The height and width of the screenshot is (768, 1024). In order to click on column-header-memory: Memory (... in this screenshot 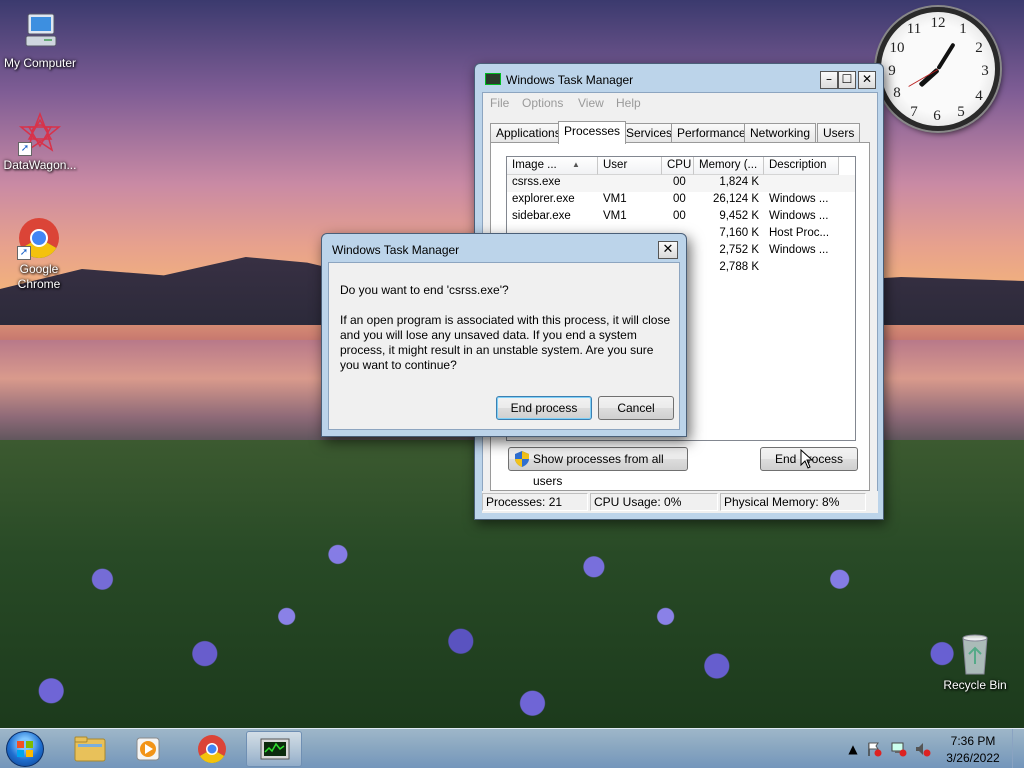, I will do `click(729, 166)`.